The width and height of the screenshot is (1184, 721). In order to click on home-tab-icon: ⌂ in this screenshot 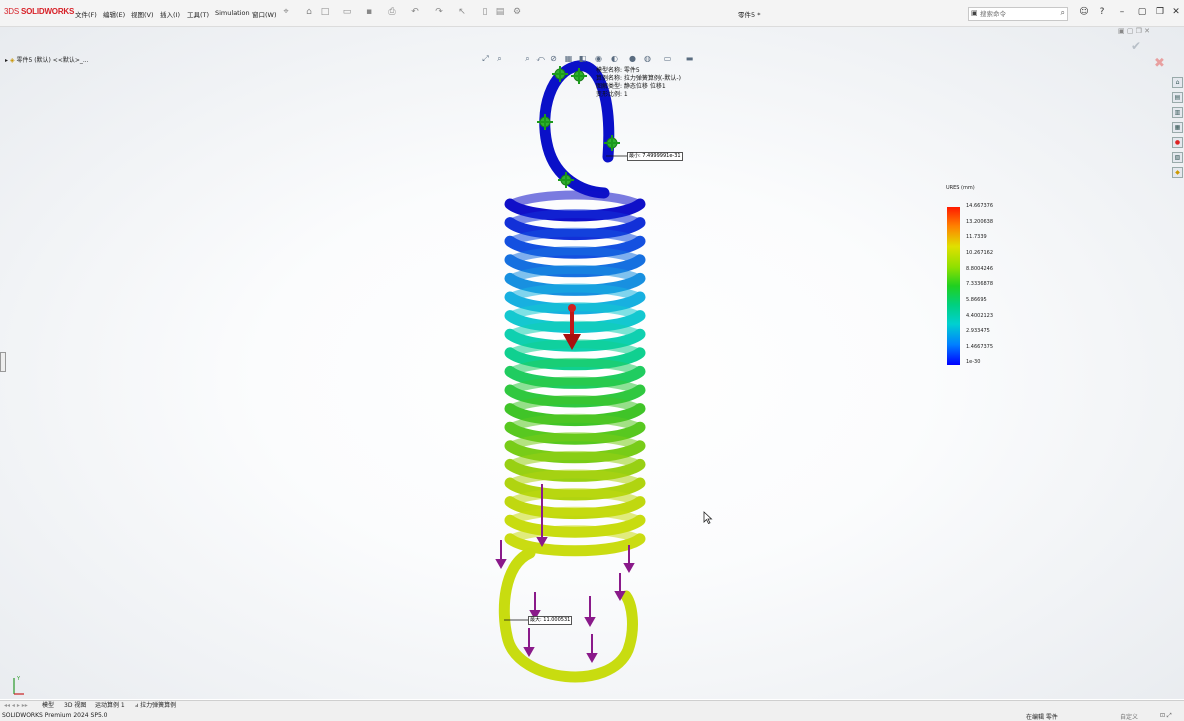, I will do `click(1177, 82)`.